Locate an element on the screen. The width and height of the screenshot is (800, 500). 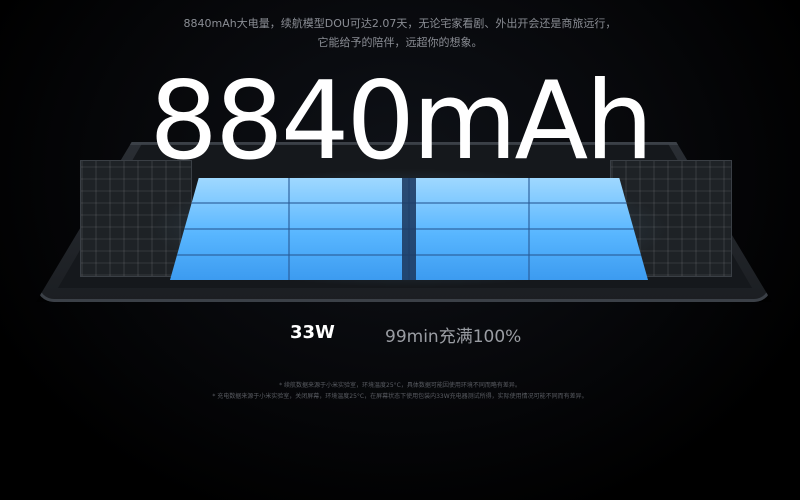
battery-cells is located at coordinates (409, 229).